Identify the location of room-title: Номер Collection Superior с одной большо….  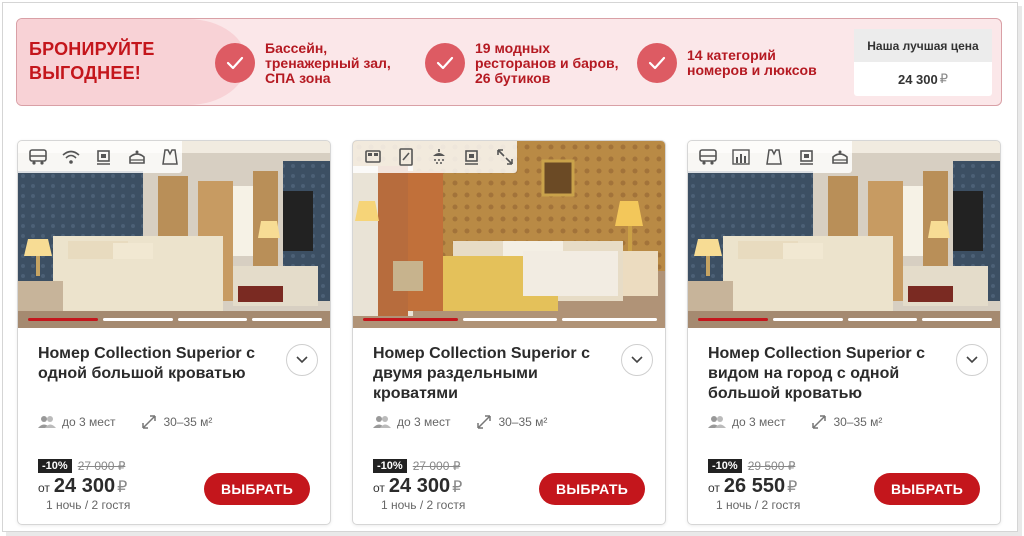
(146, 363).